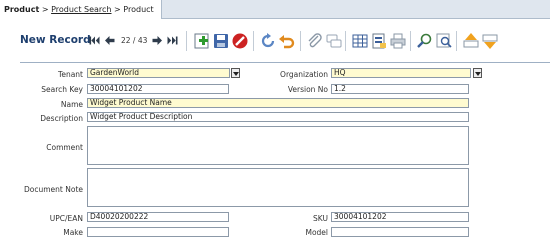  What do you see at coordinates (379, 41) in the screenshot?
I see `report-icon` at bounding box center [379, 41].